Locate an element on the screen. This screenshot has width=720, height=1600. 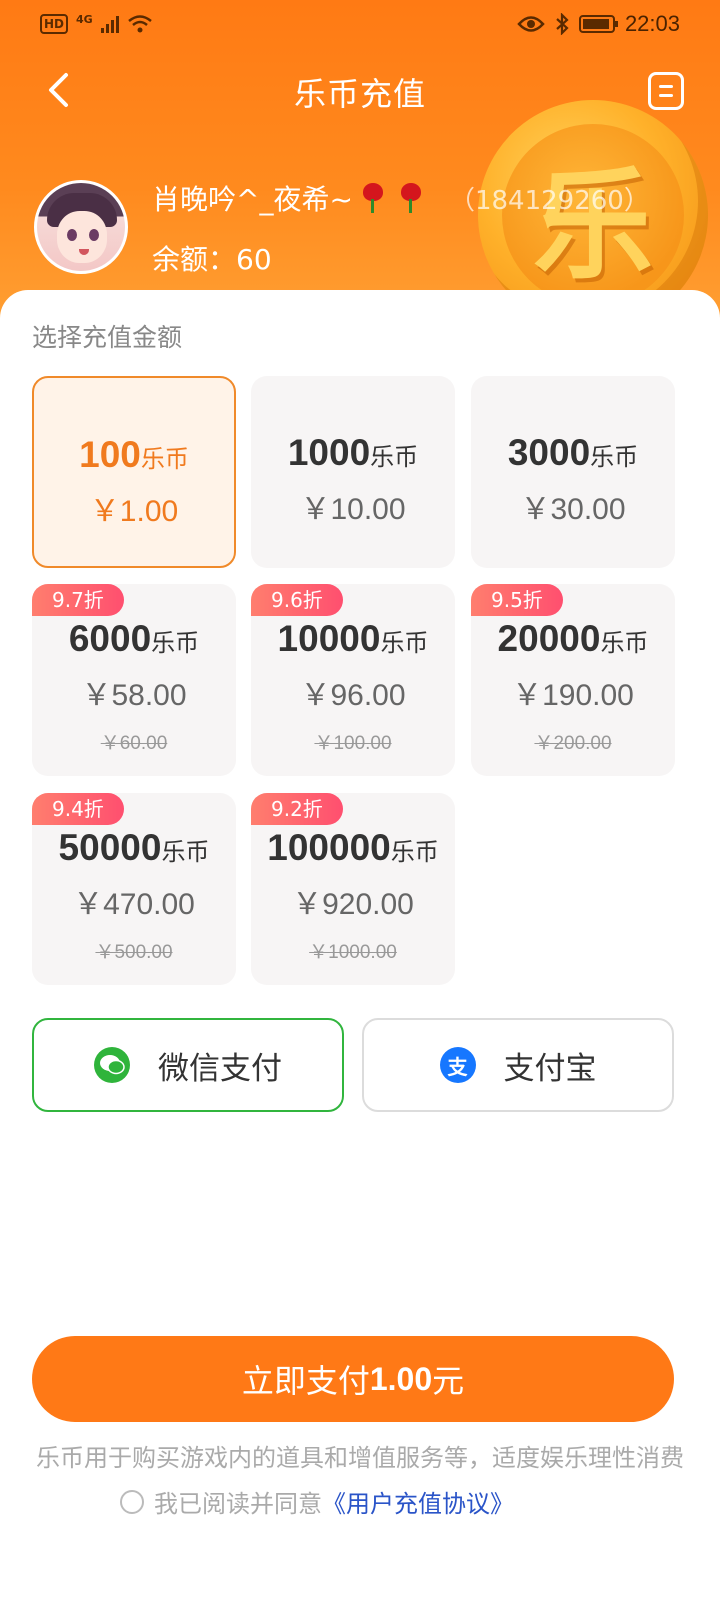
discount-badge: 9.5折 is located at coordinates (517, 600).